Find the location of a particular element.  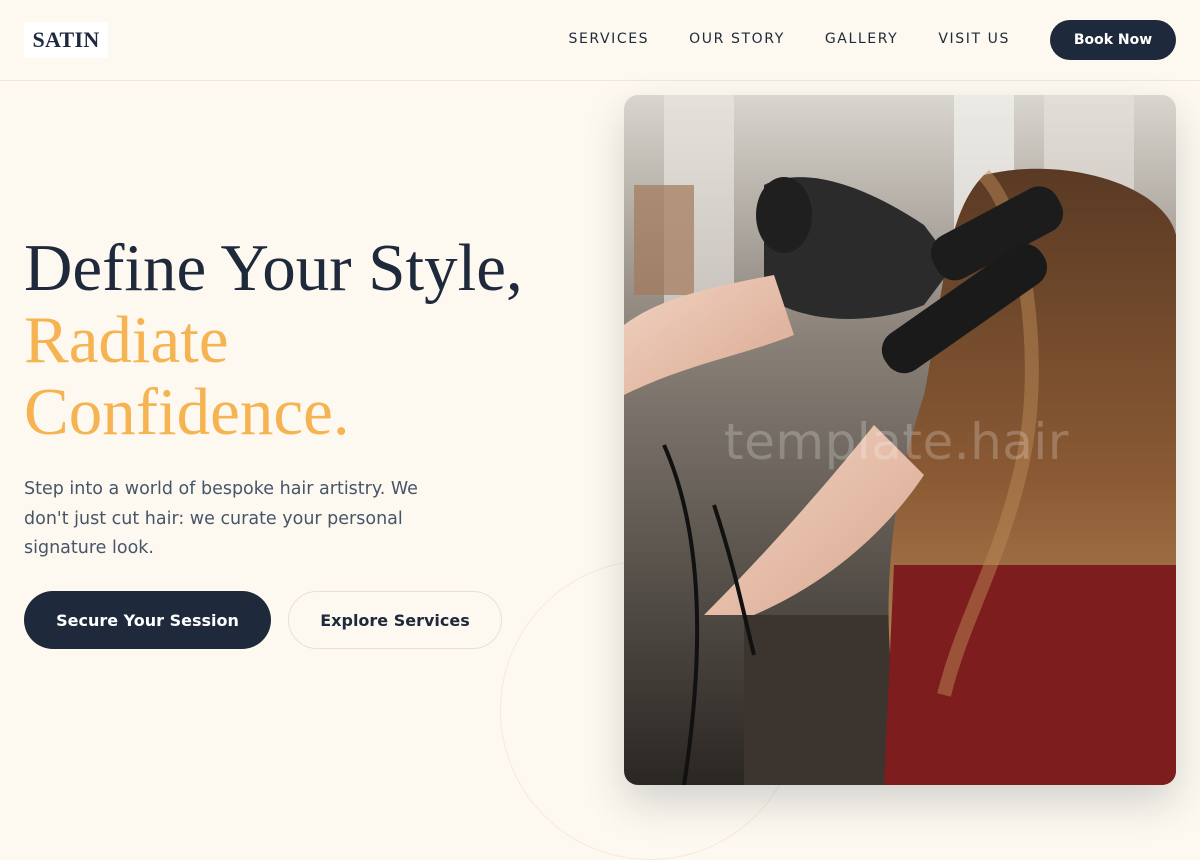

brand-logo: SATIN is located at coordinates (66, 40).